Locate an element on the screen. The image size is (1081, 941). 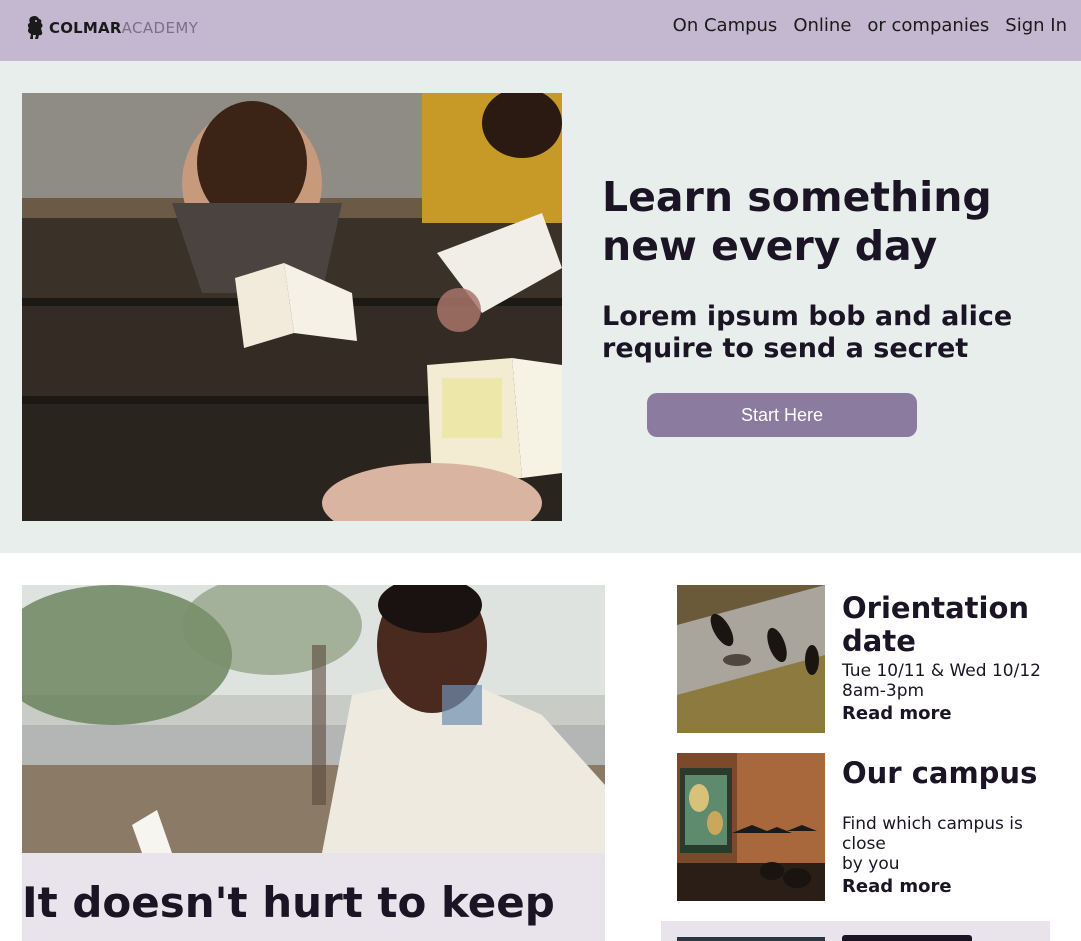
feature-title: It doesn't hurt to keep is located at coordinates (288, 902).